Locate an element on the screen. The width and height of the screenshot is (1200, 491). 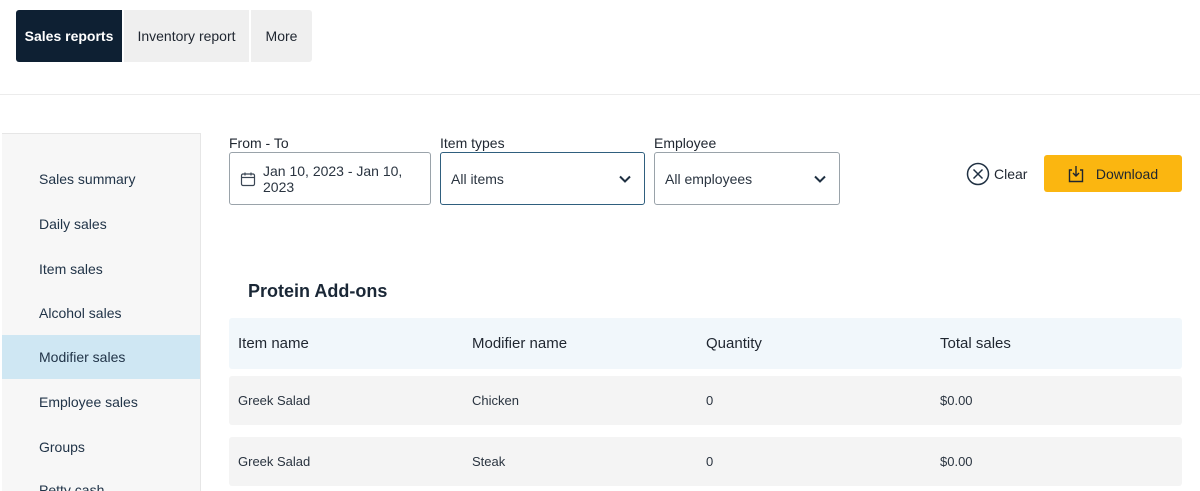
sidebar-item-sales-summary: Sales summary is located at coordinates (101, 179).